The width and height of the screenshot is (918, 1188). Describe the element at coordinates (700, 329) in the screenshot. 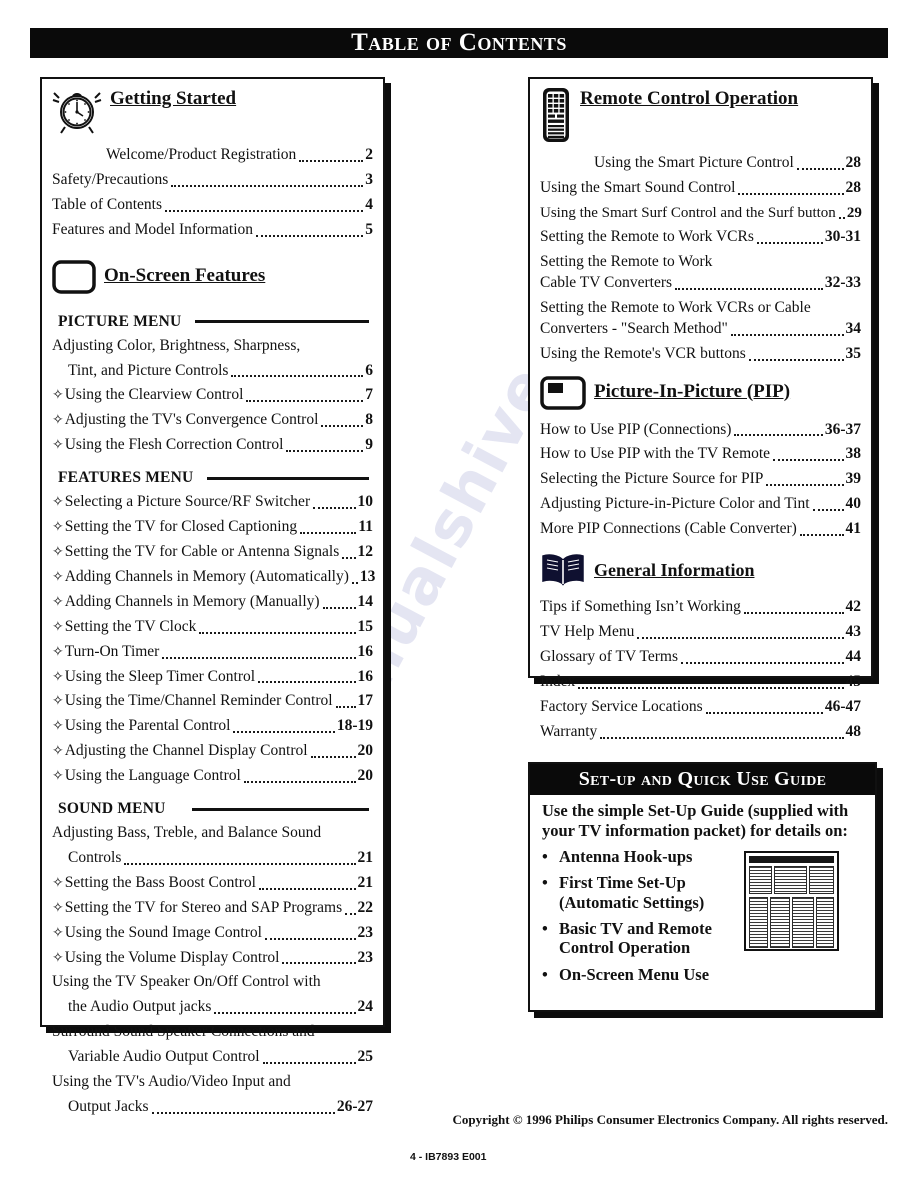

I see `toc-entry: Converters - "Search Method" 34` at that location.